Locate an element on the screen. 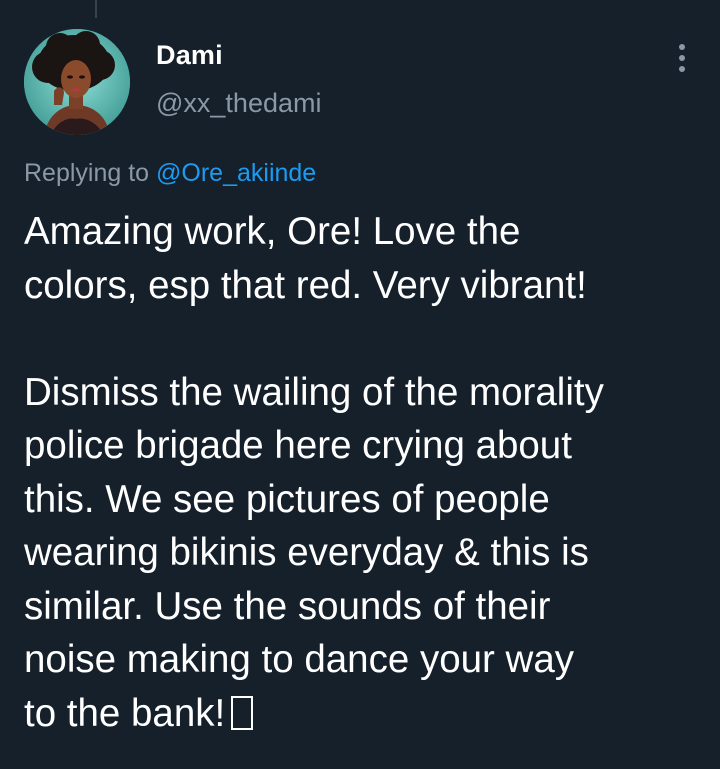 The height and width of the screenshot is (769, 720). tweet-line: Dismiss the wailing of the morality is located at coordinates (314, 392).